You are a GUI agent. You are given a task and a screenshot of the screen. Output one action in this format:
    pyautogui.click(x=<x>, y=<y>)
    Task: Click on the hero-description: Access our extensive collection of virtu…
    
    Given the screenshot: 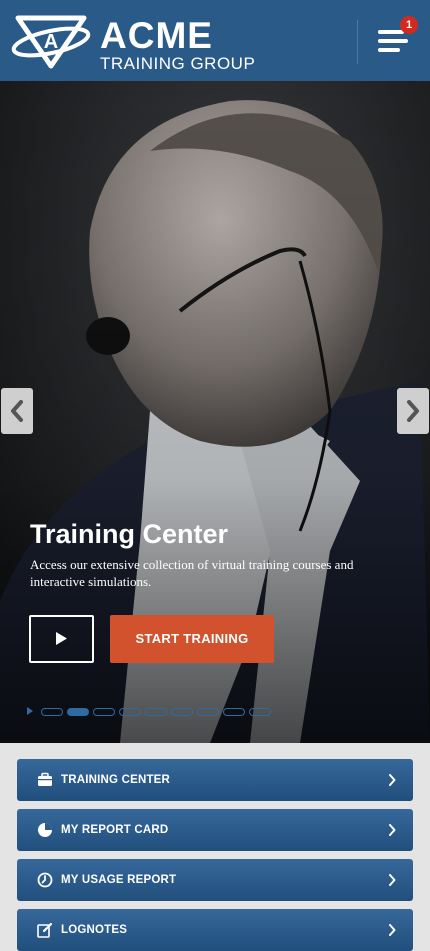 What is the action you would take?
    pyautogui.click(x=192, y=573)
    